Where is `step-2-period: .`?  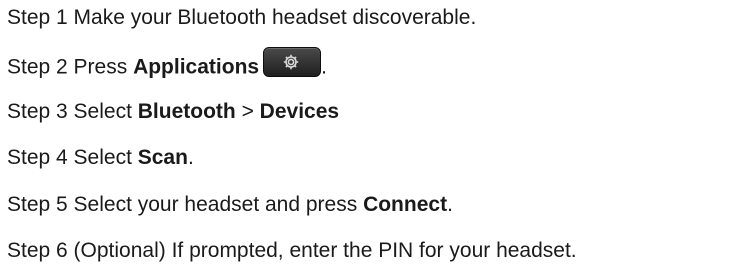
step-2-period: . is located at coordinates (324, 67).